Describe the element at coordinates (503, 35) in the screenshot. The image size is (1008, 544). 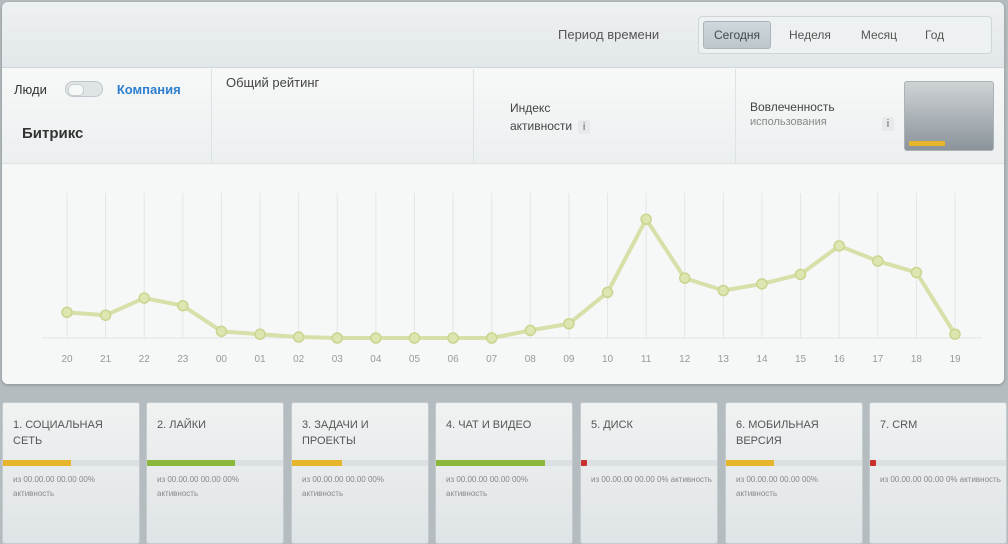
I see `topbar: Период времени Сегодня Неделя Месяц Год` at that location.